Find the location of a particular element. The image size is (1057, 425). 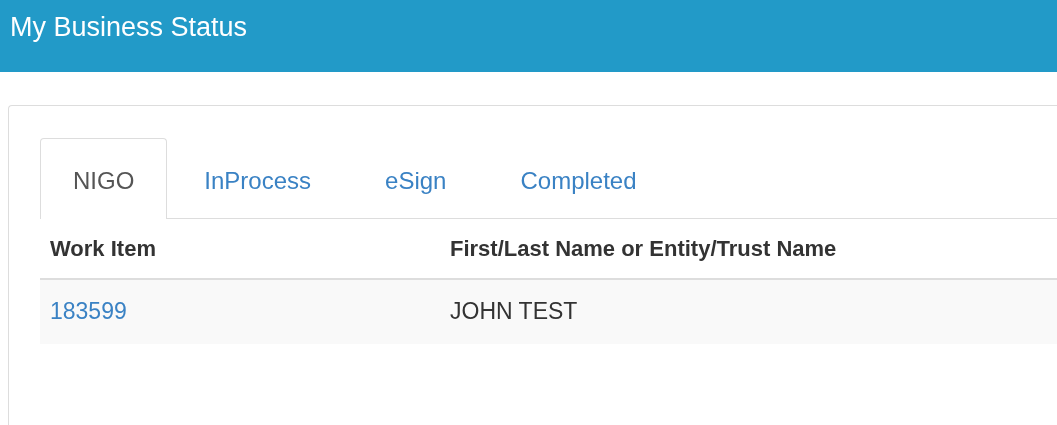

tab: NIGO is located at coordinates (104, 178).